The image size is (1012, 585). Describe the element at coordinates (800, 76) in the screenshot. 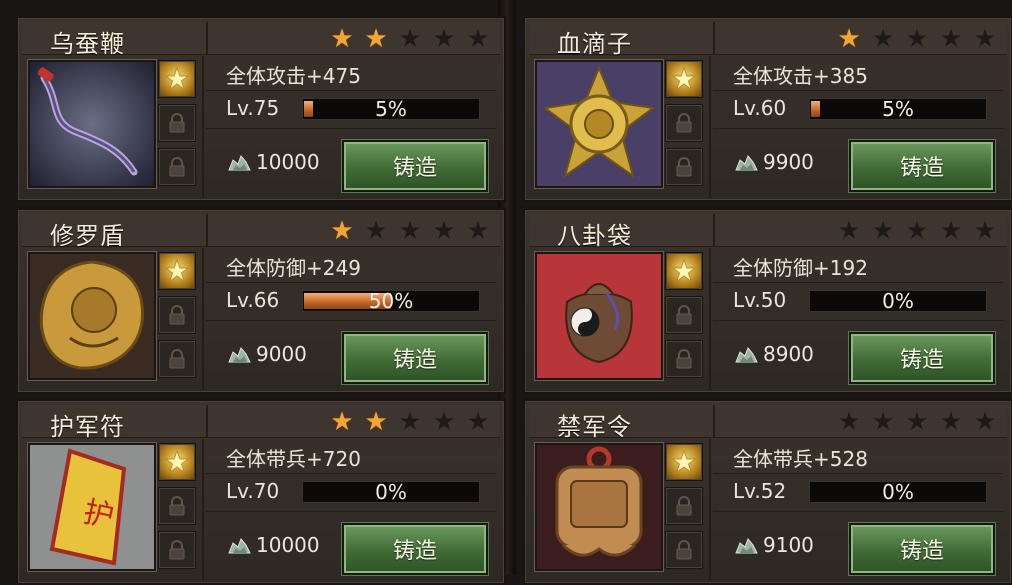

I see `equipment-stat: 全体攻击+385` at that location.